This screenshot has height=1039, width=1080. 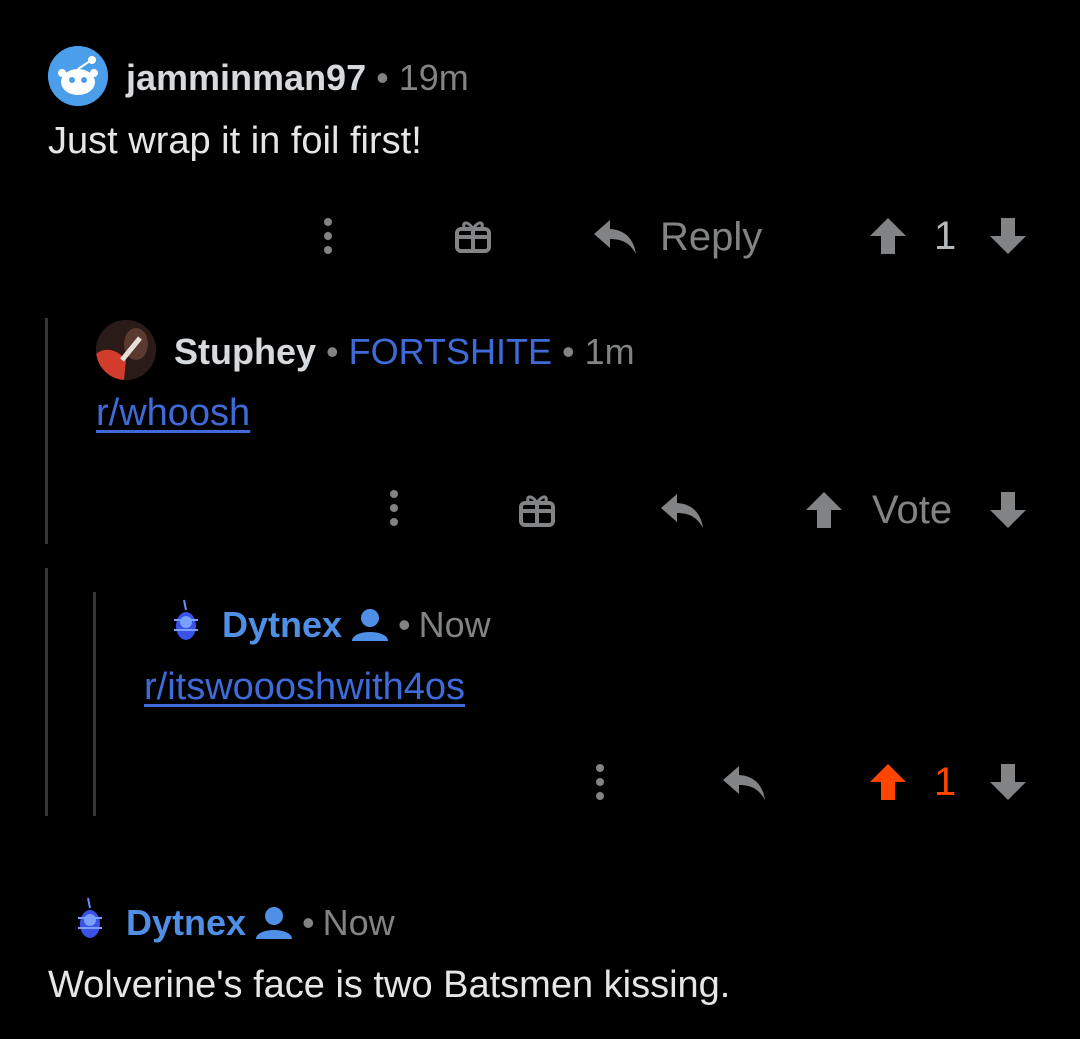 I want to click on snoo-icon, so click(x=78, y=76).